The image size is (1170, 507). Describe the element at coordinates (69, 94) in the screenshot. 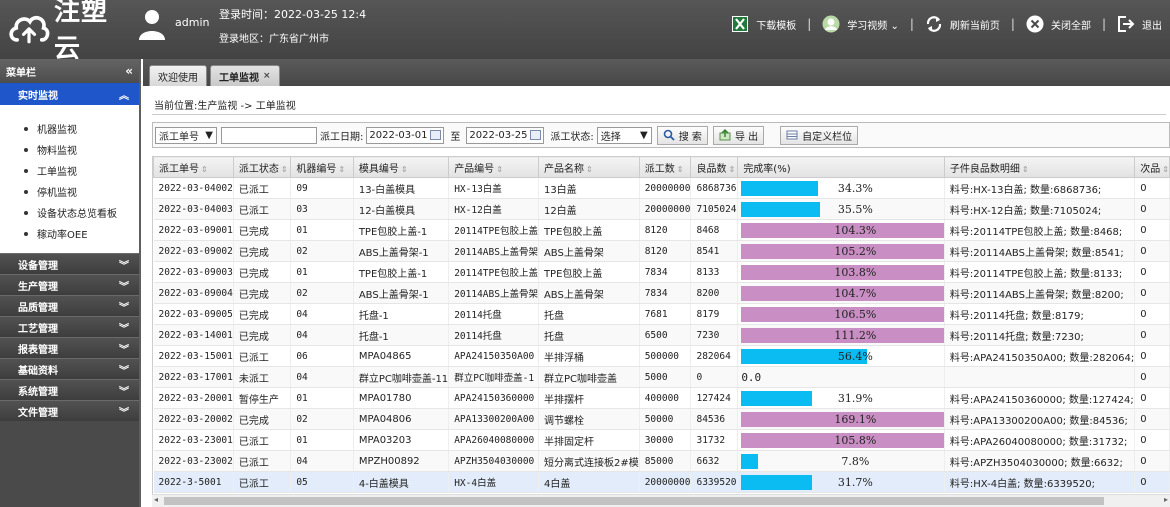

I see `sidebar-group-realtime: 实时监视 ︽` at that location.